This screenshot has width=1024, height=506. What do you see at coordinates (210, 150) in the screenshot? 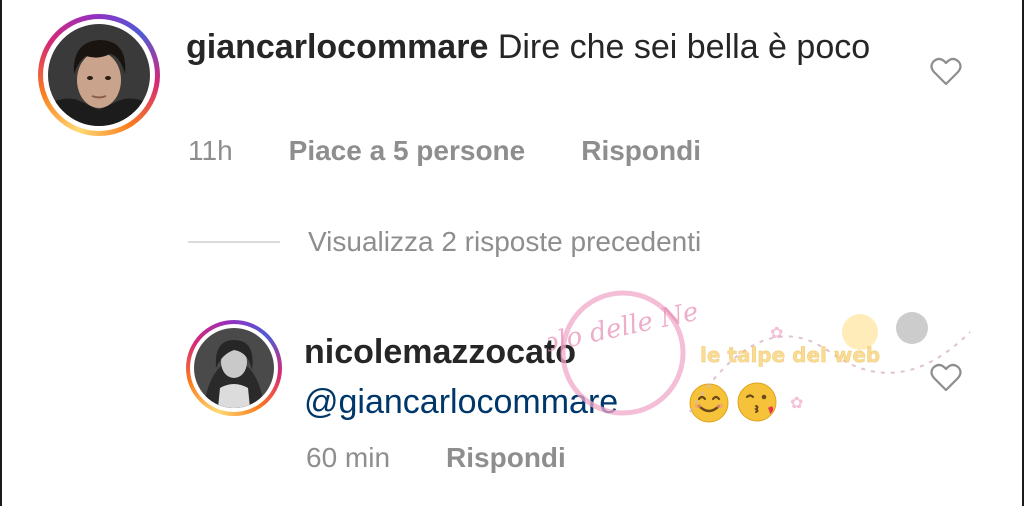
I see `comment-time: 11h` at bounding box center [210, 150].